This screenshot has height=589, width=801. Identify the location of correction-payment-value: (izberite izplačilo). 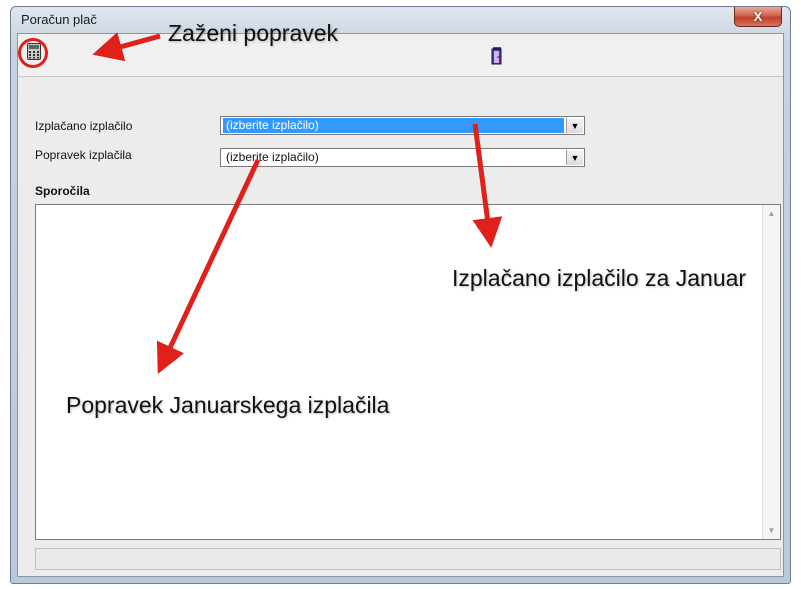
(272, 157).